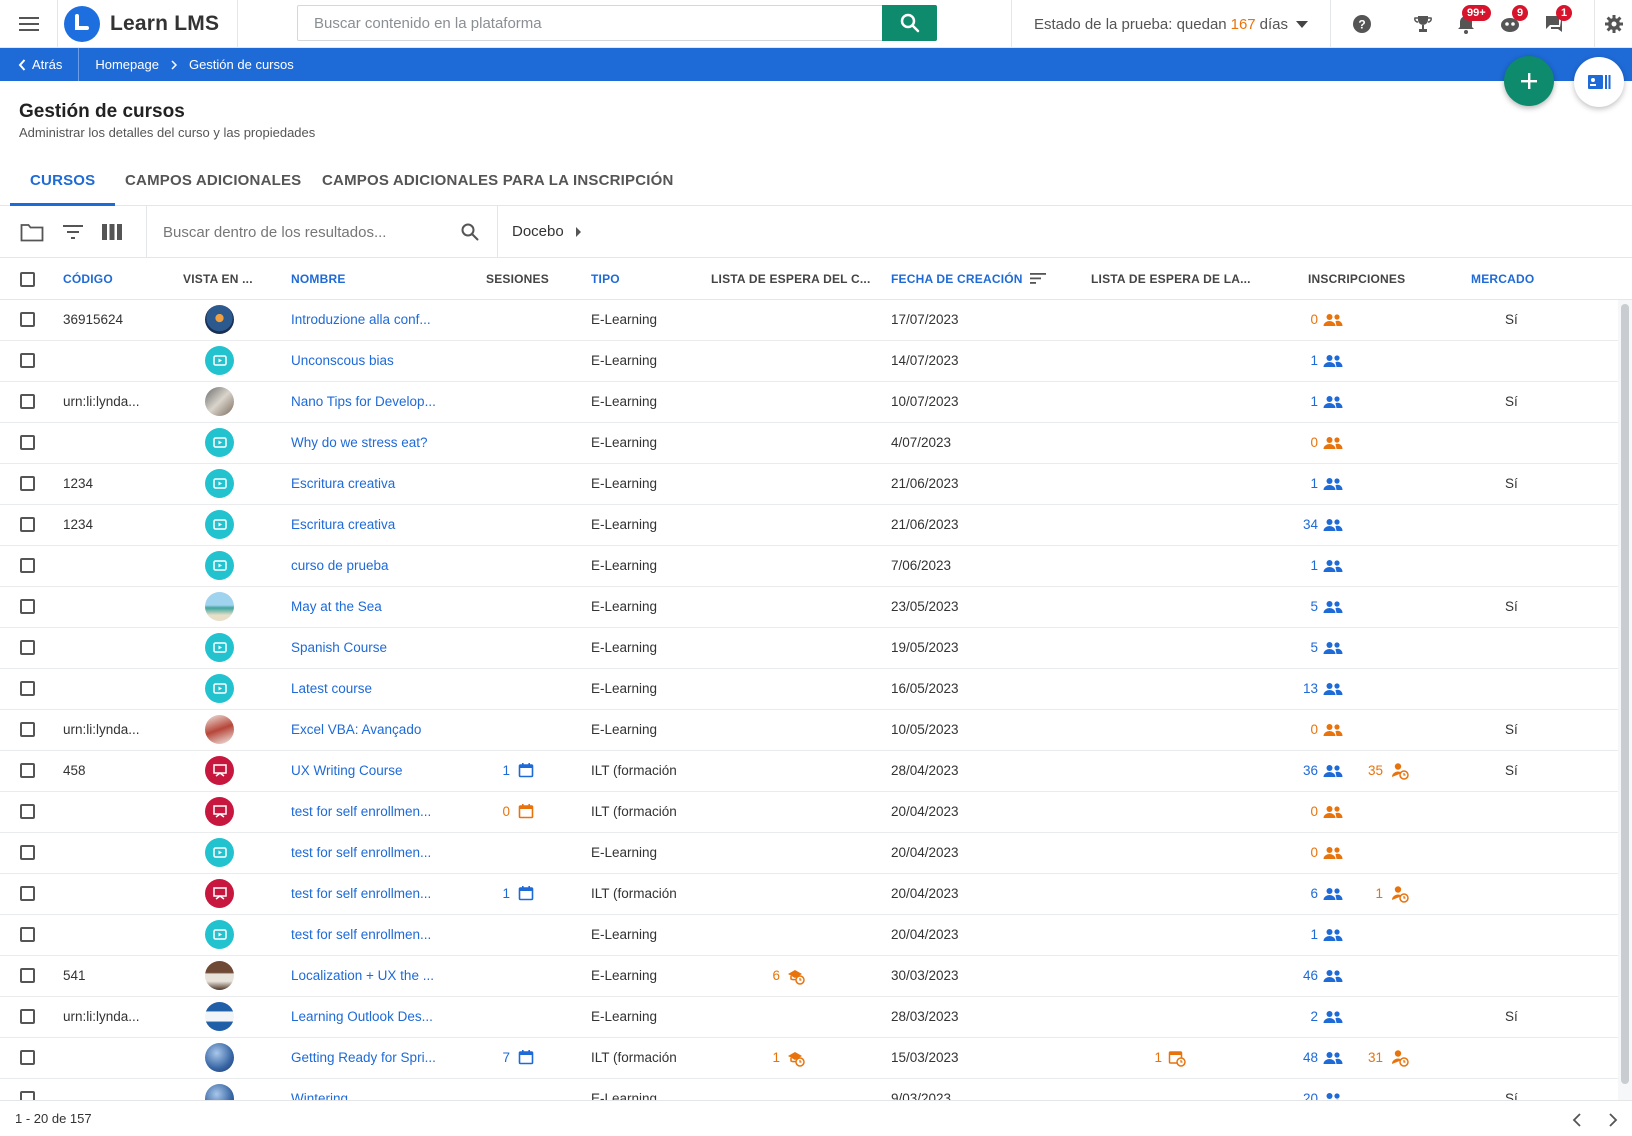 Image resolution: width=1632 pixels, height=1136 pixels. Describe the element at coordinates (1502, 279) in the screenshot. I see `col-market: MERCADO` at that location.